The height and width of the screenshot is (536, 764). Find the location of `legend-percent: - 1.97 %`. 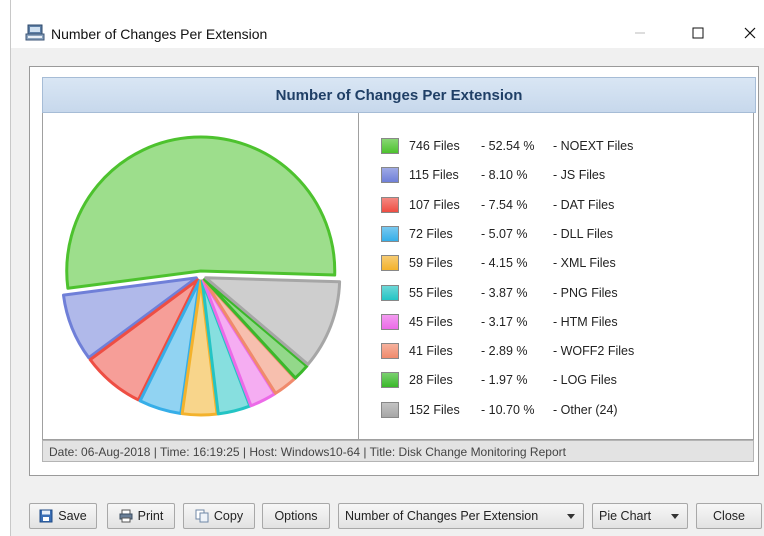

legend-percent: - 1.97 % is located at coordinates (504, 380).